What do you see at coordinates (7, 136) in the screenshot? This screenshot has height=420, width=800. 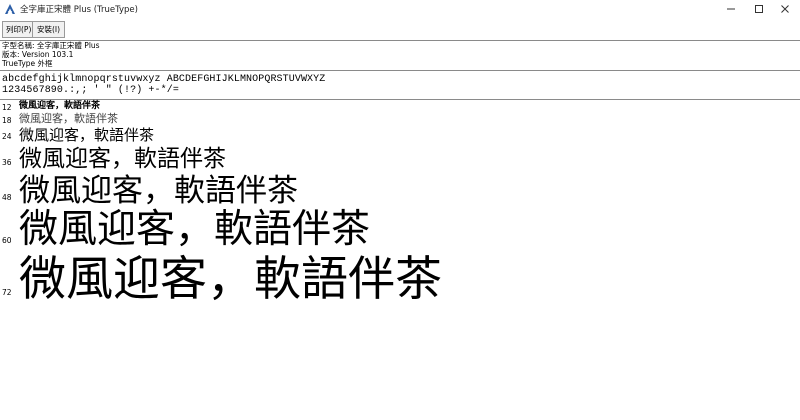 I see `size-label: 24` at bounding box center [7, 136].